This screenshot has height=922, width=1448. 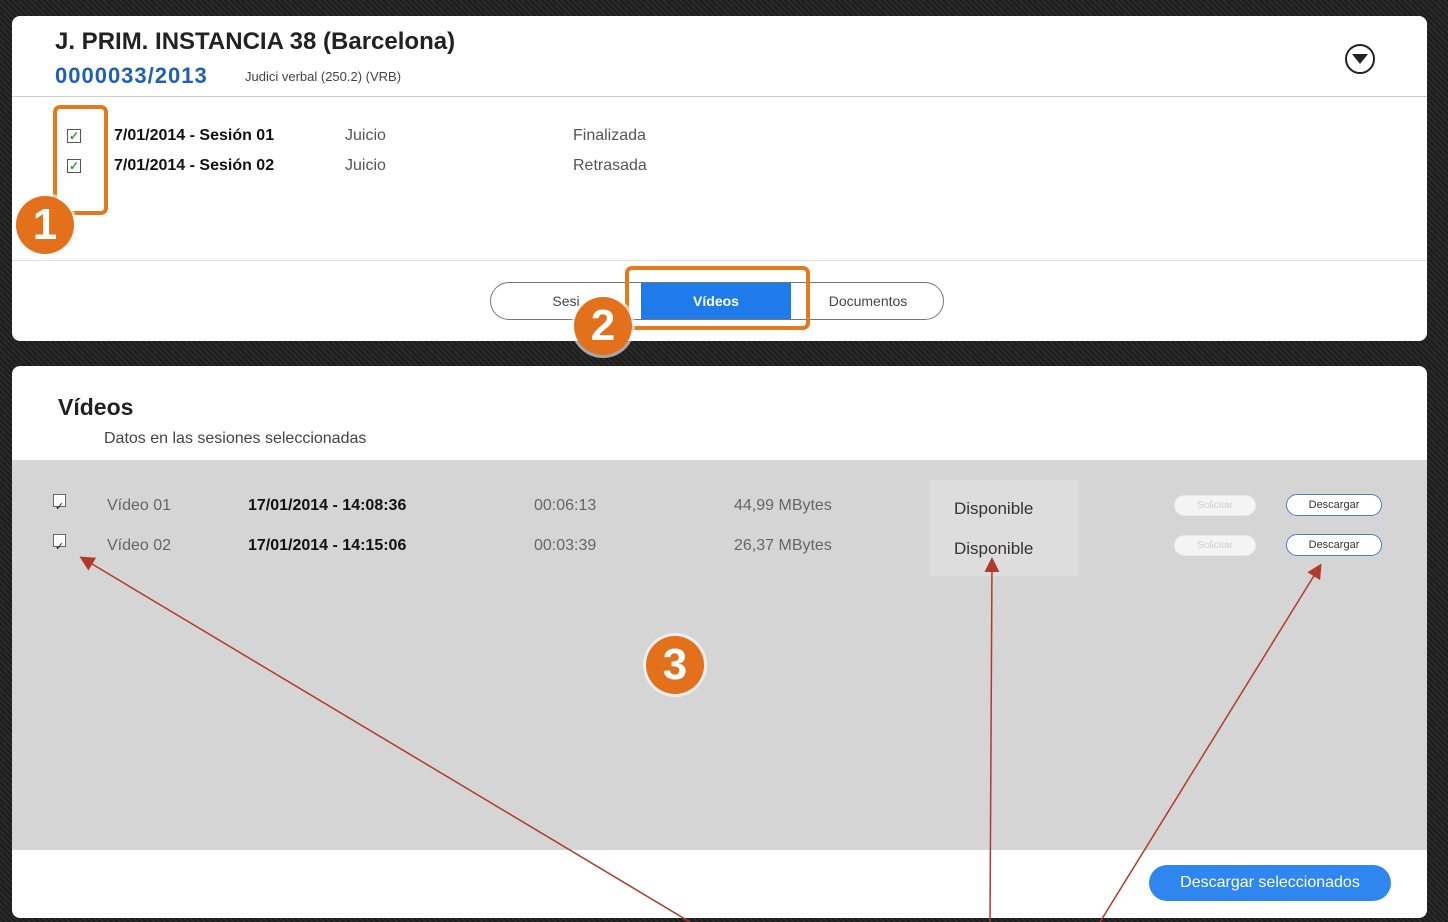 I want to click on session-status: Finalizada, so click(x=609, y=135).